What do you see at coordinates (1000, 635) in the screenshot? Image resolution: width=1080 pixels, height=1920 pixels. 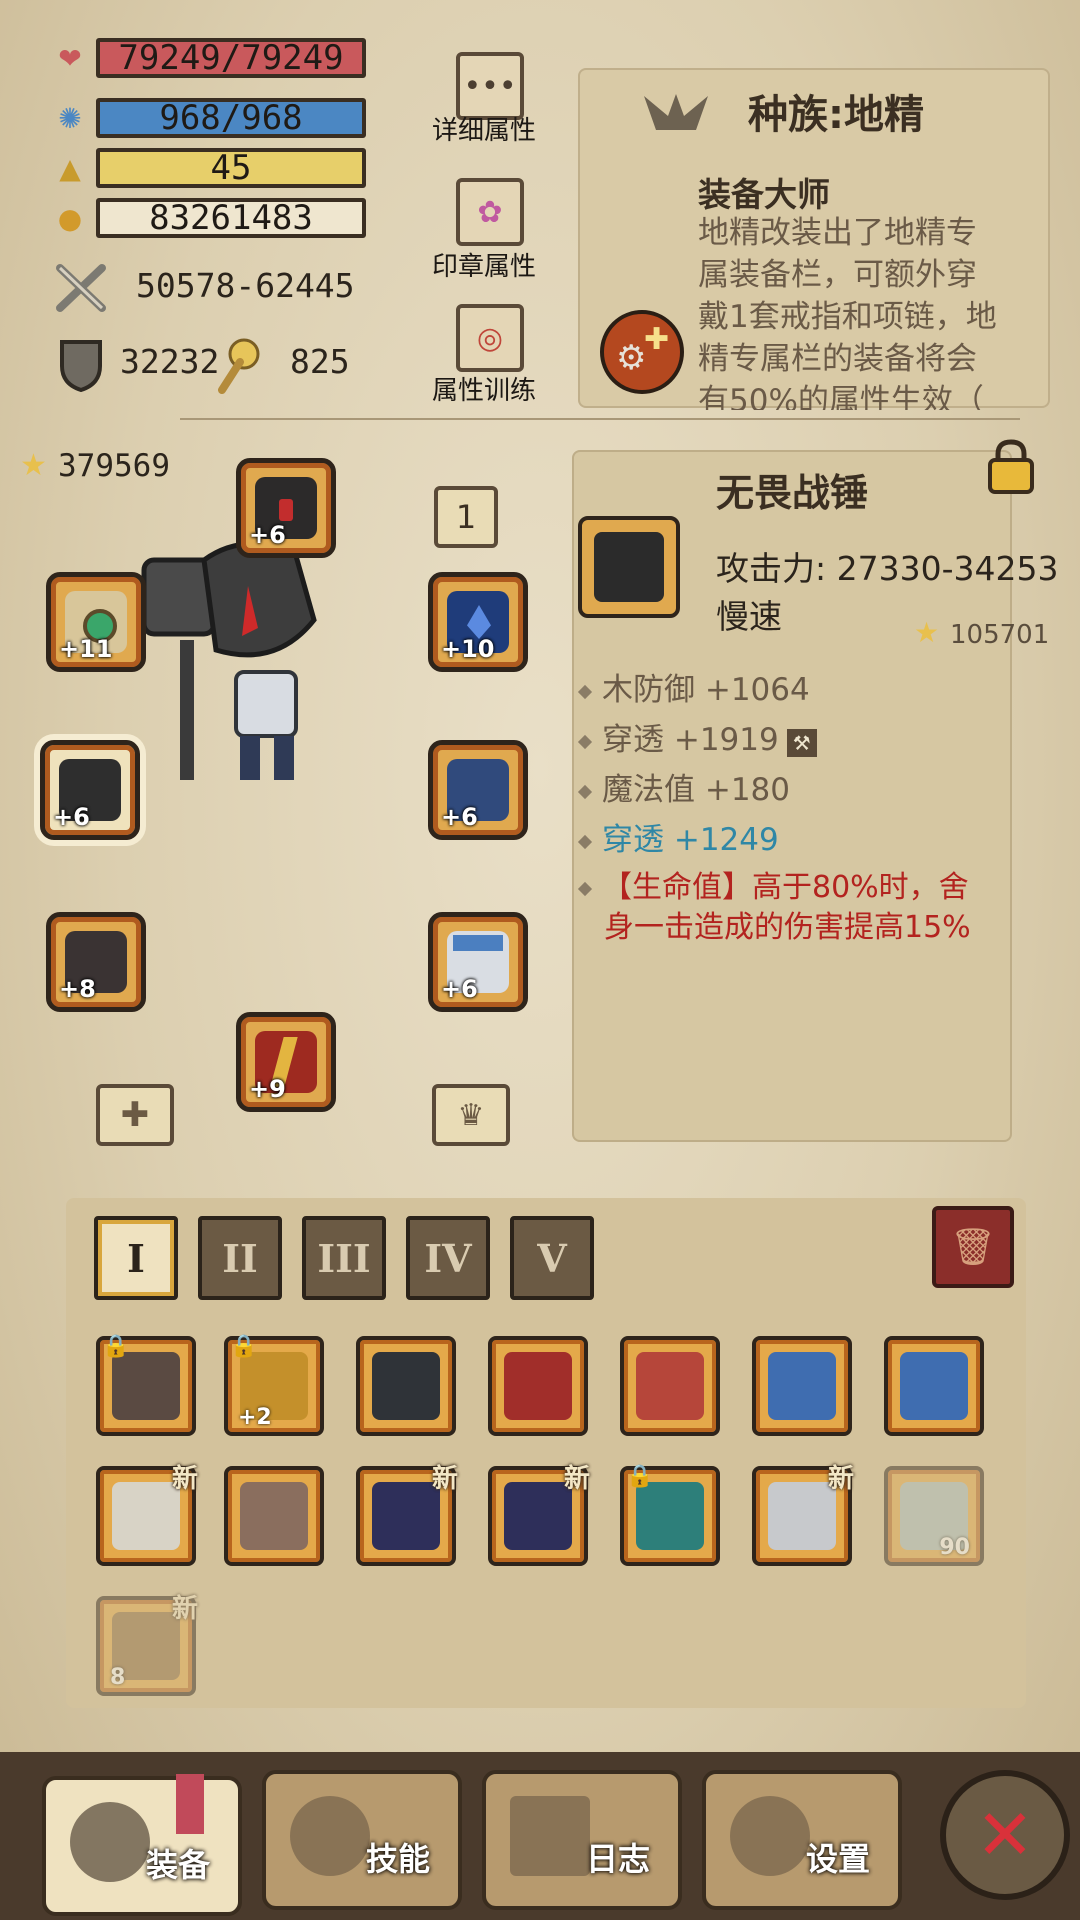 I see `item-score: 105701` at bounding box center [1000, 635].